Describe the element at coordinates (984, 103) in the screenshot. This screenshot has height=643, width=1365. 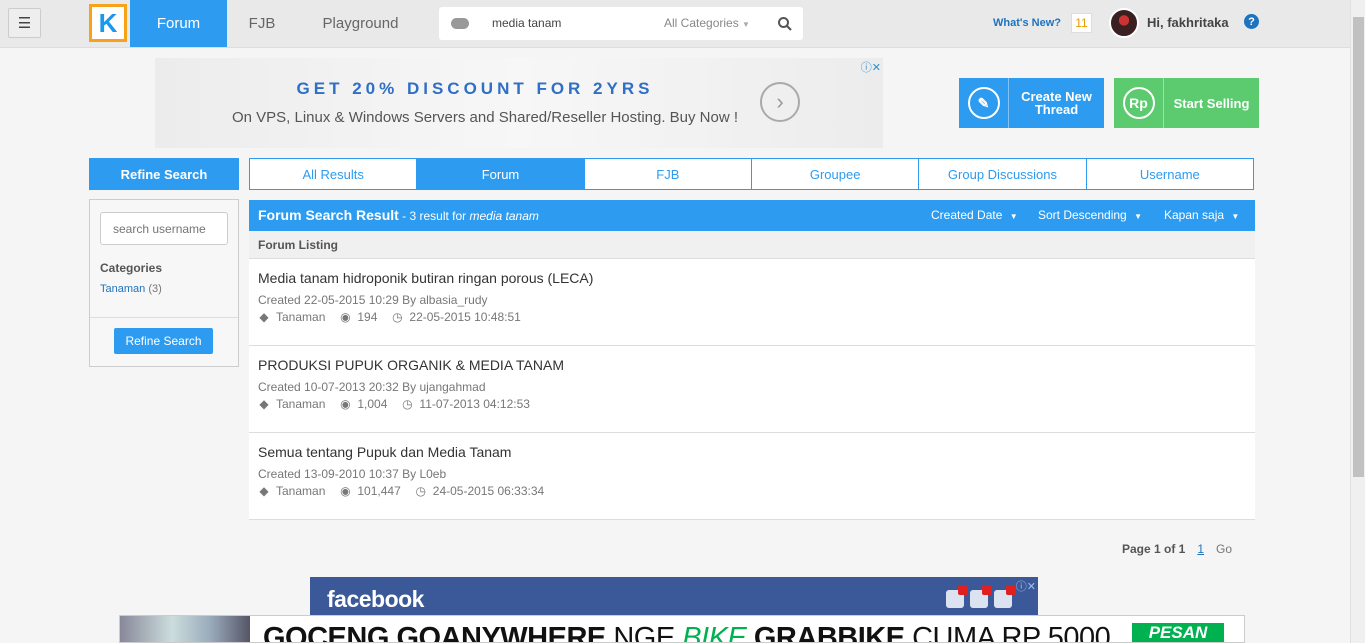
I see `pencil-icon: ✎` at that location.